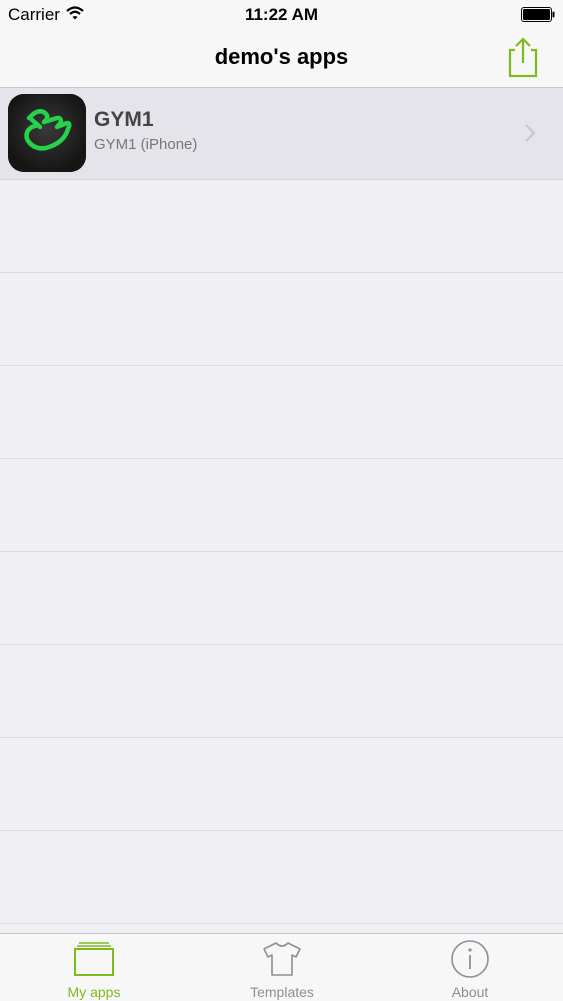 This screenshot has height=1001, width=563. I want to click on chevron-right-icon, so click(530, 133).